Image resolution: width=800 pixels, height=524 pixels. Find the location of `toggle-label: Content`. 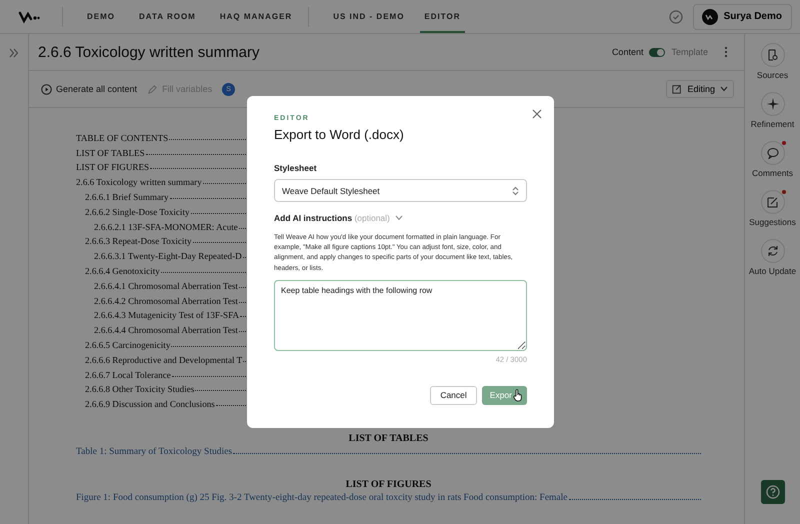

toggle-label: Content is located at coordinates (628, 52).